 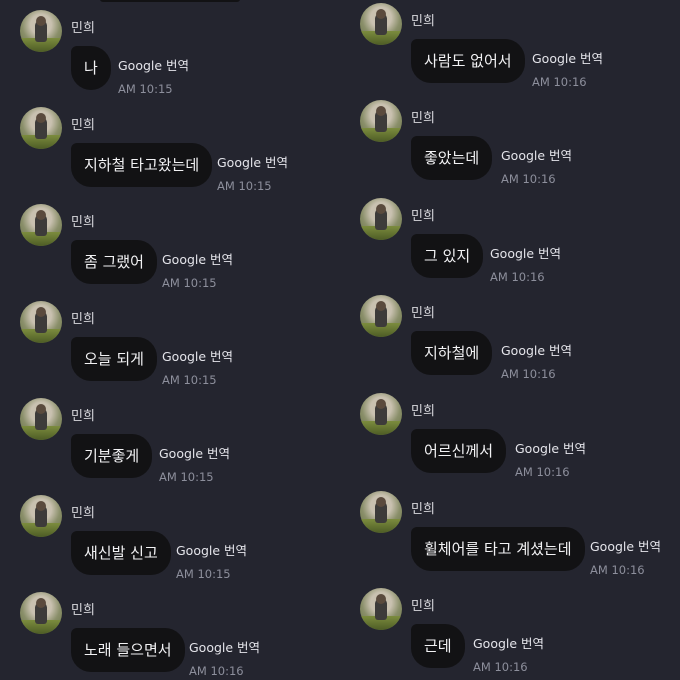 I want to click on chat-message: 민희 지하철에 Google 번역 AM 10:16, so click(x=510, y=333).